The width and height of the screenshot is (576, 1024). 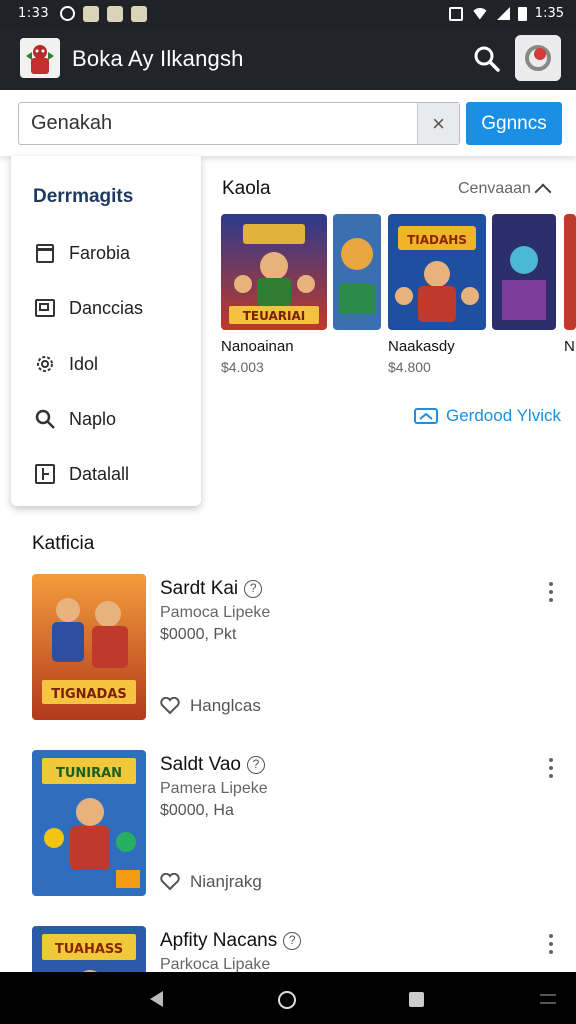 I want to click on card-price: $4.800, so click(x=409, y=366).